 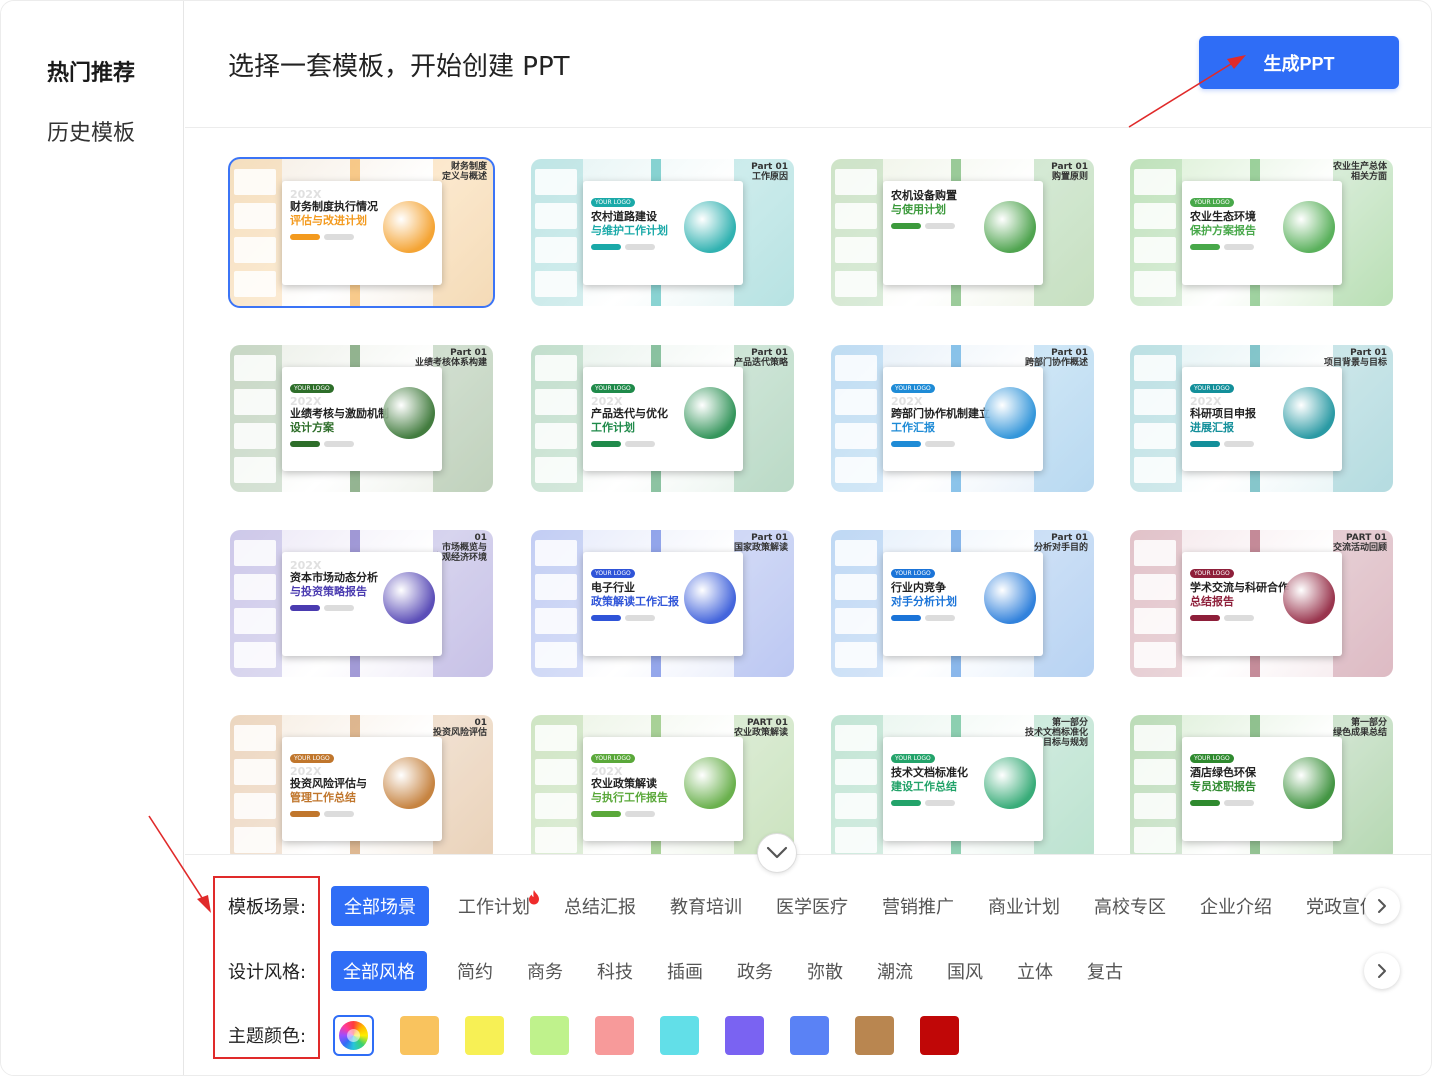 I want to click on template-card: 农业生产总体 相关方面 YOUR LOGO 农业生态环境 保护方案报告, so click(x=1261, y=232).